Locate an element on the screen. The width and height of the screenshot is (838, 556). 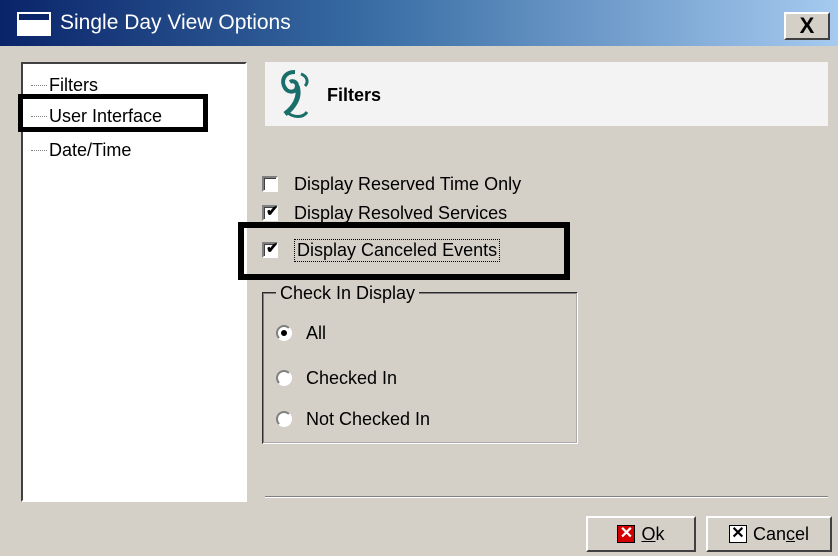
tree-item-date-time: Date/Time is located at coordinates (81, 150).